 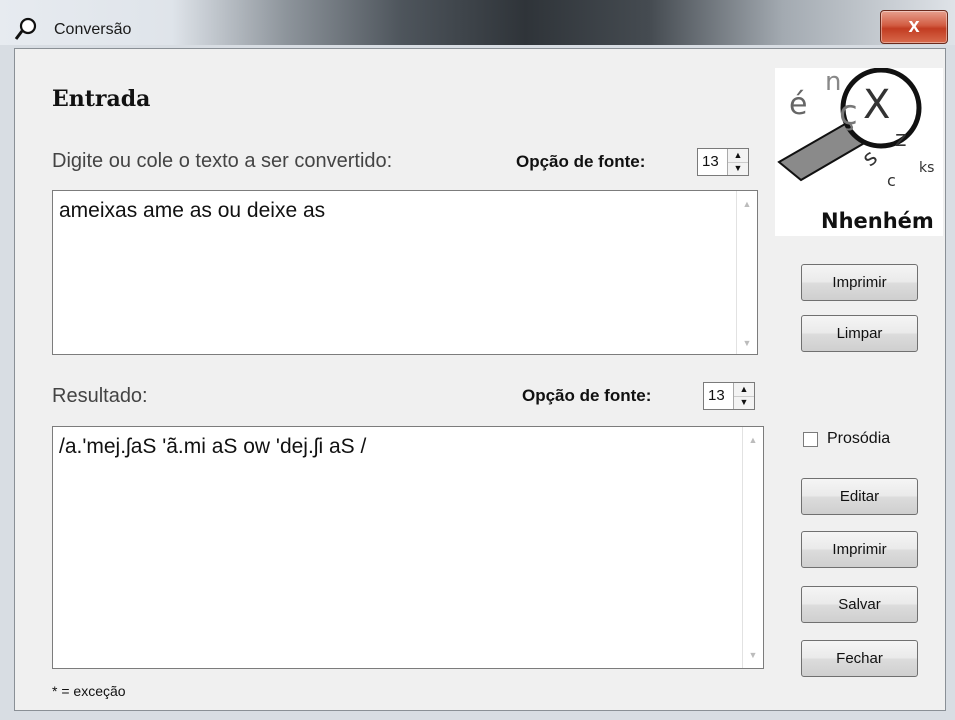 What do you see at coordinates (859, 333) in the screenshot?
I see `clear-button: Limpar` at bounding box center [859, 333].